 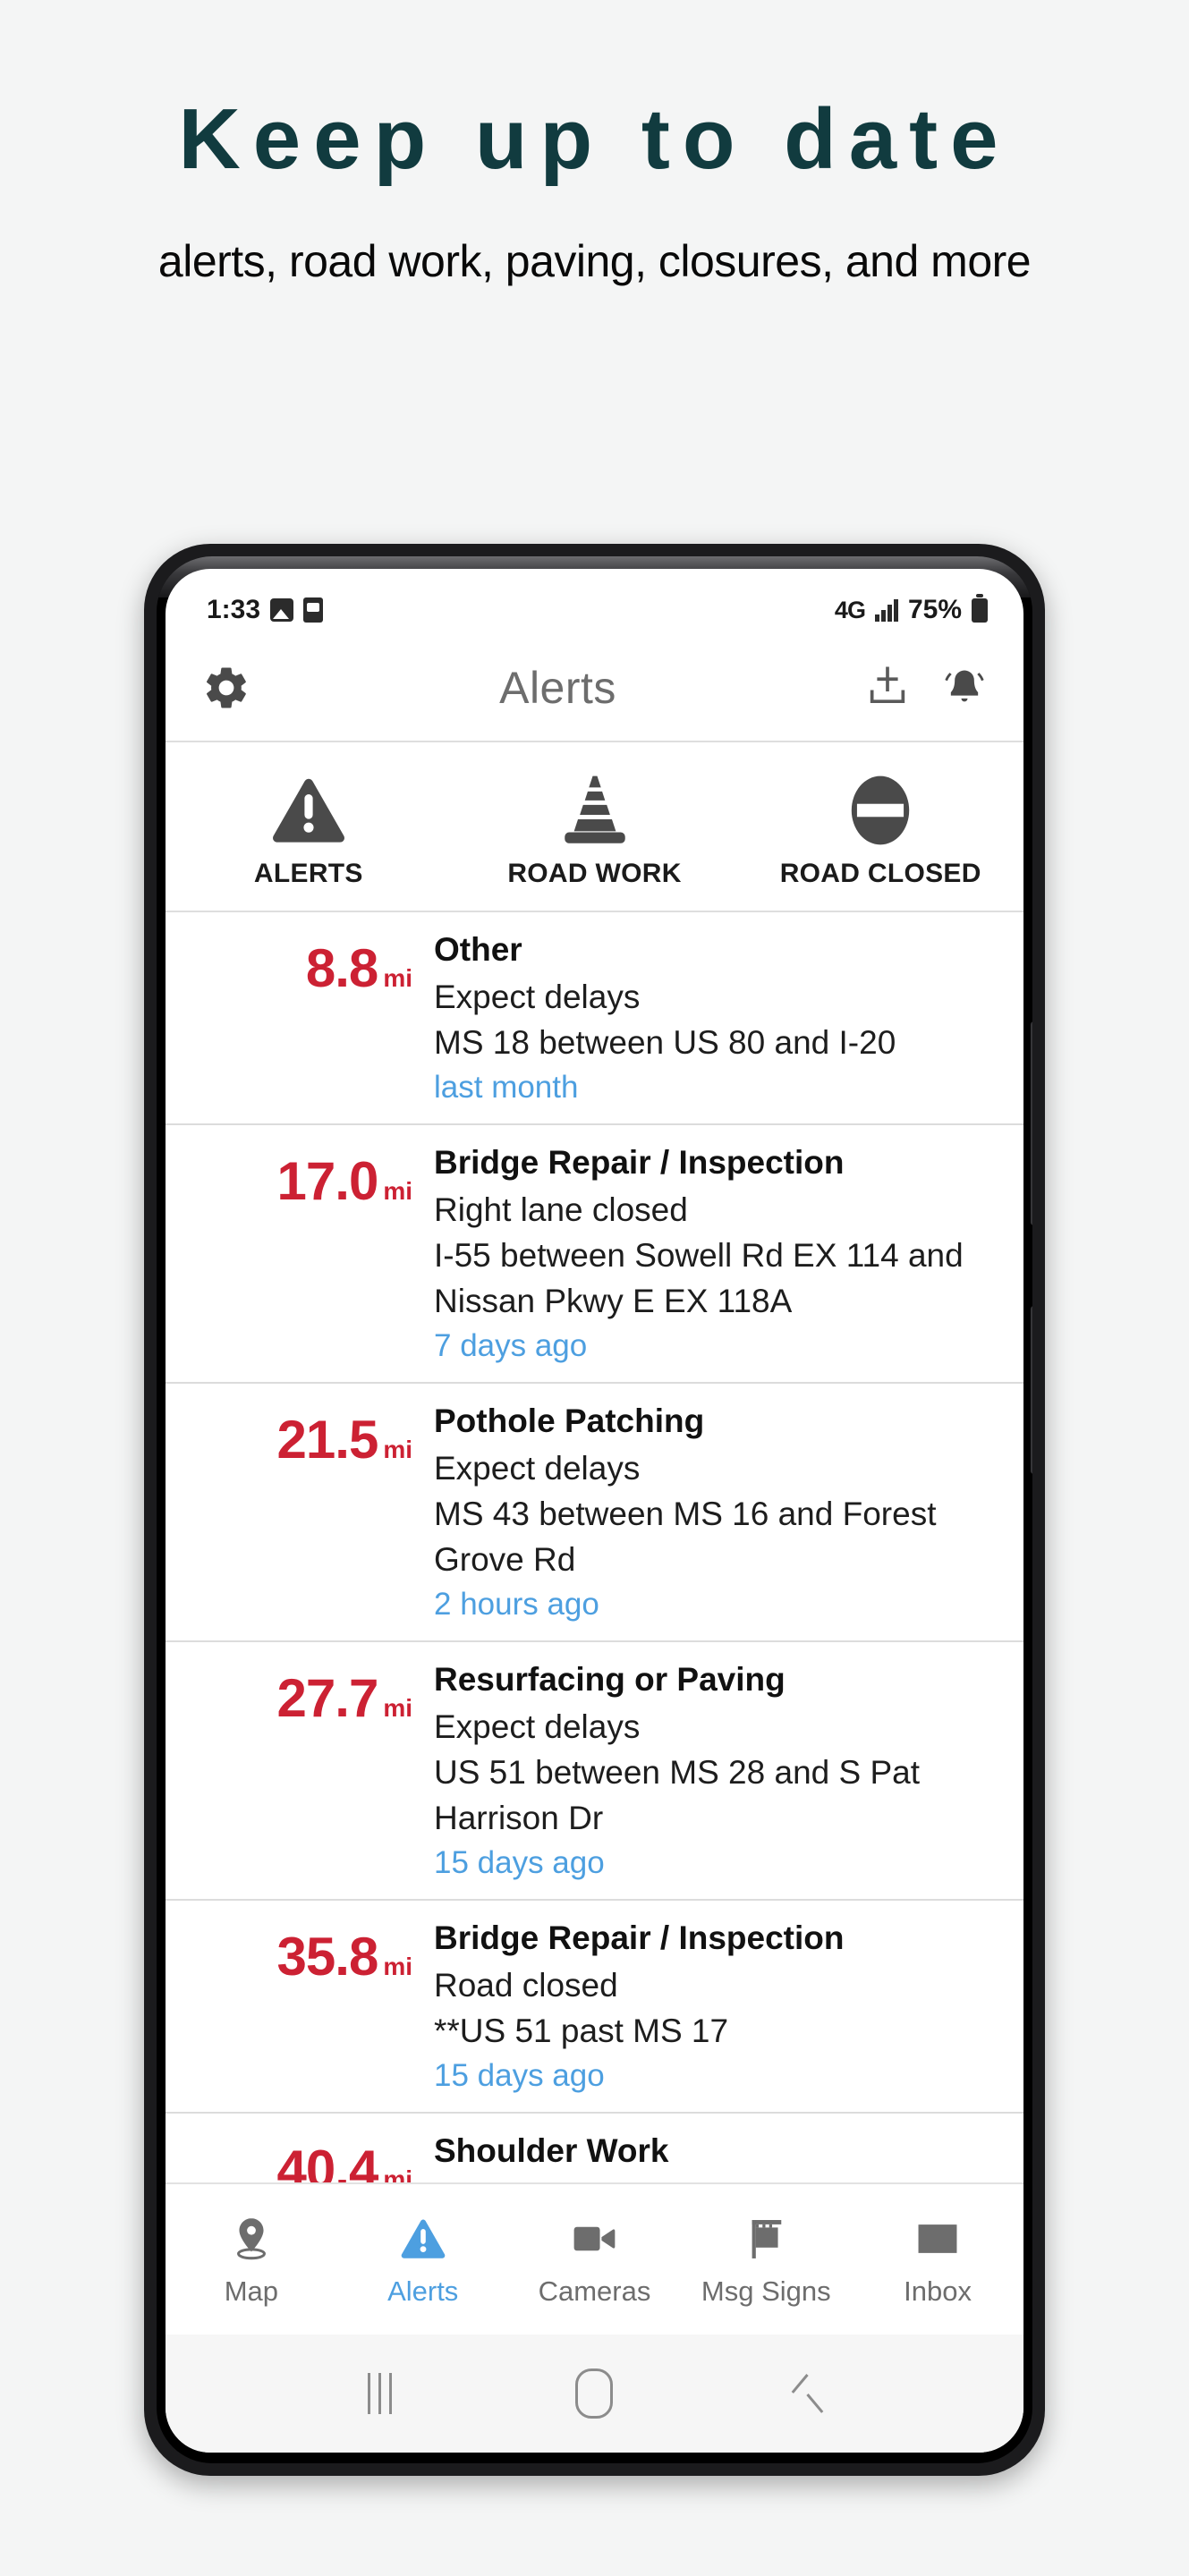 I want to click on app-bar: Alerts, so click(x=594, y=688).